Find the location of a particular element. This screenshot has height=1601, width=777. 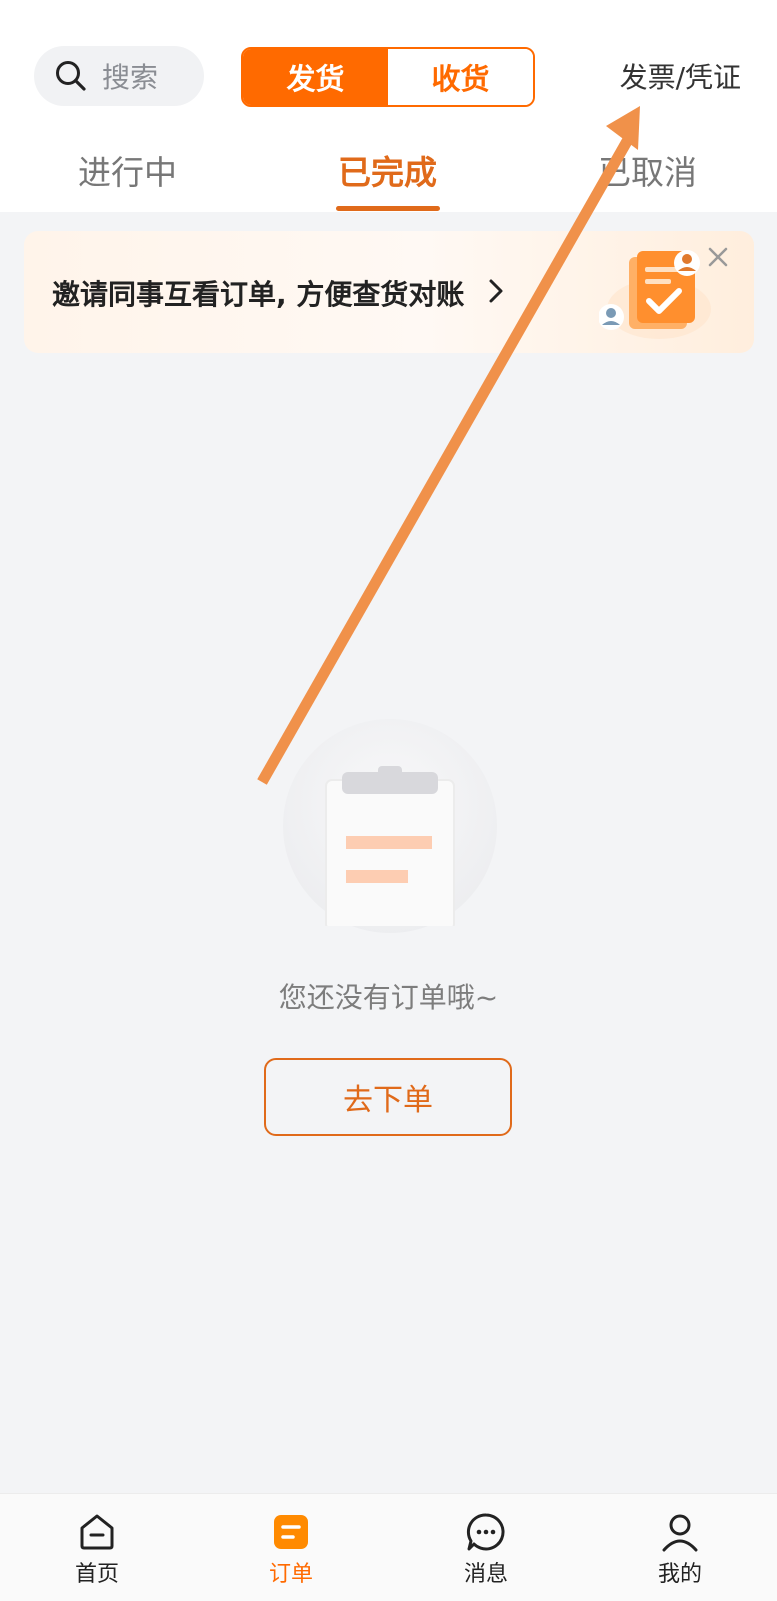

nav-item-messages: 消息 is located at coordinates (486, 1550).